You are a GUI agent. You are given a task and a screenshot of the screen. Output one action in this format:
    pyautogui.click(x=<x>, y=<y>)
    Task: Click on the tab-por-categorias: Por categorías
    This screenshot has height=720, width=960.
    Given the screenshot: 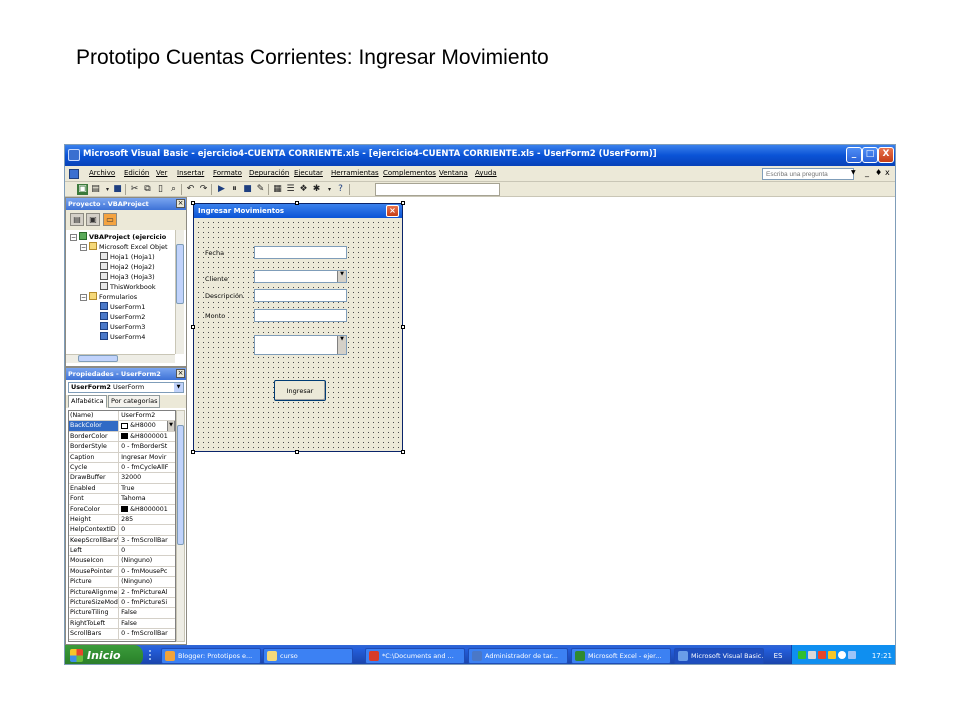 What is the action you would take?
    pyautogui.click(x=134, y=401)
    